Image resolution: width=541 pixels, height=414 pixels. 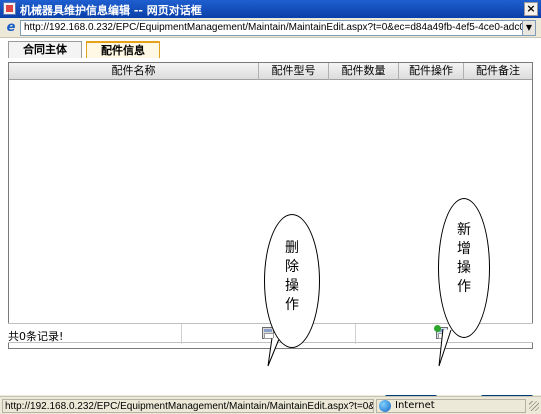 I want to click on column-part-quantity: 配件数量, so click(x=364, y=71).